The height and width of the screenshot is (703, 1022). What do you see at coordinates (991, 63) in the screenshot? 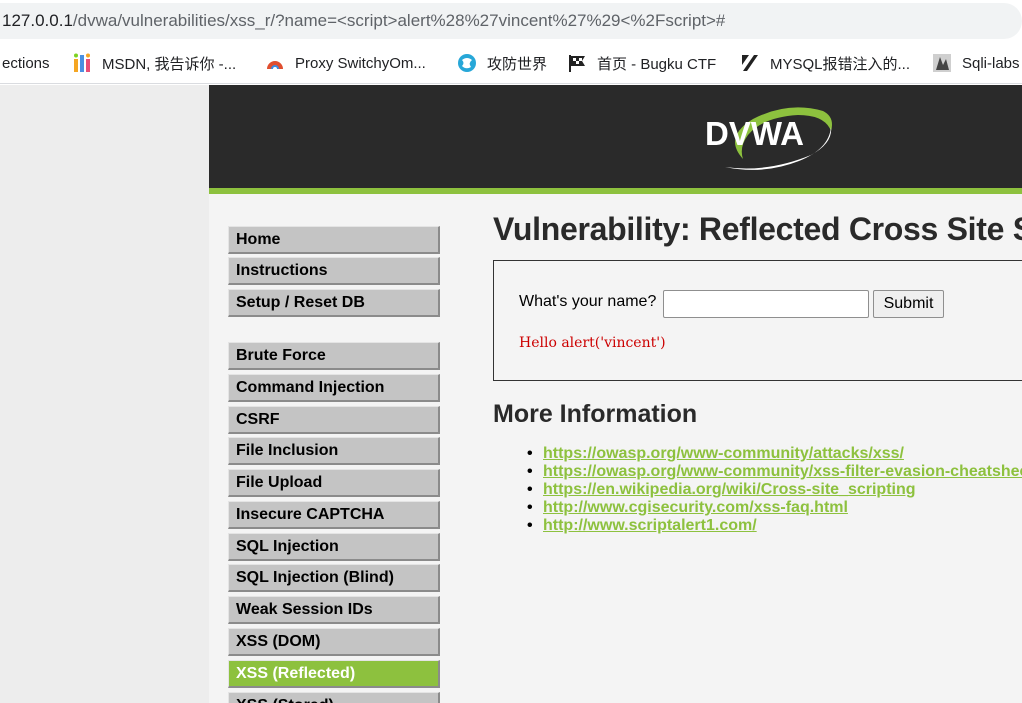
I see `bookmark-label: Sqli-labs` at bounding box center [991, 63].